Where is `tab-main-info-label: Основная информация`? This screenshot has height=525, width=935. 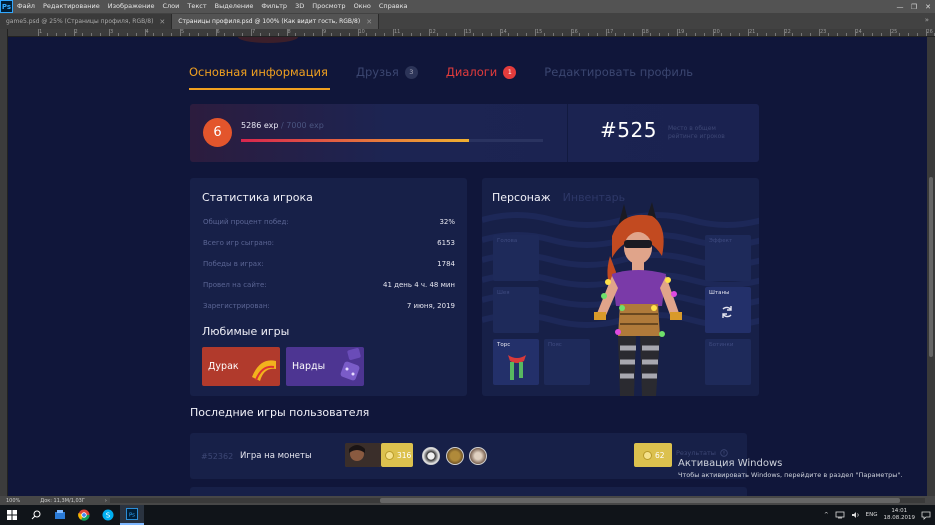
tab-main-info-label: Основная информация is located at coordinates (258, 72).